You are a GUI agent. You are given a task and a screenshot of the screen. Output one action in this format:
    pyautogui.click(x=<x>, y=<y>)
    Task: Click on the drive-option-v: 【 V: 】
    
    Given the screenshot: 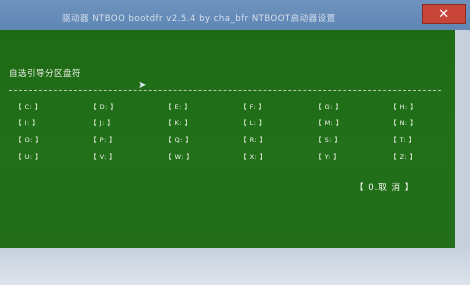 What is the action you would take?
    pyautogui.click(x=120, y=157)
    